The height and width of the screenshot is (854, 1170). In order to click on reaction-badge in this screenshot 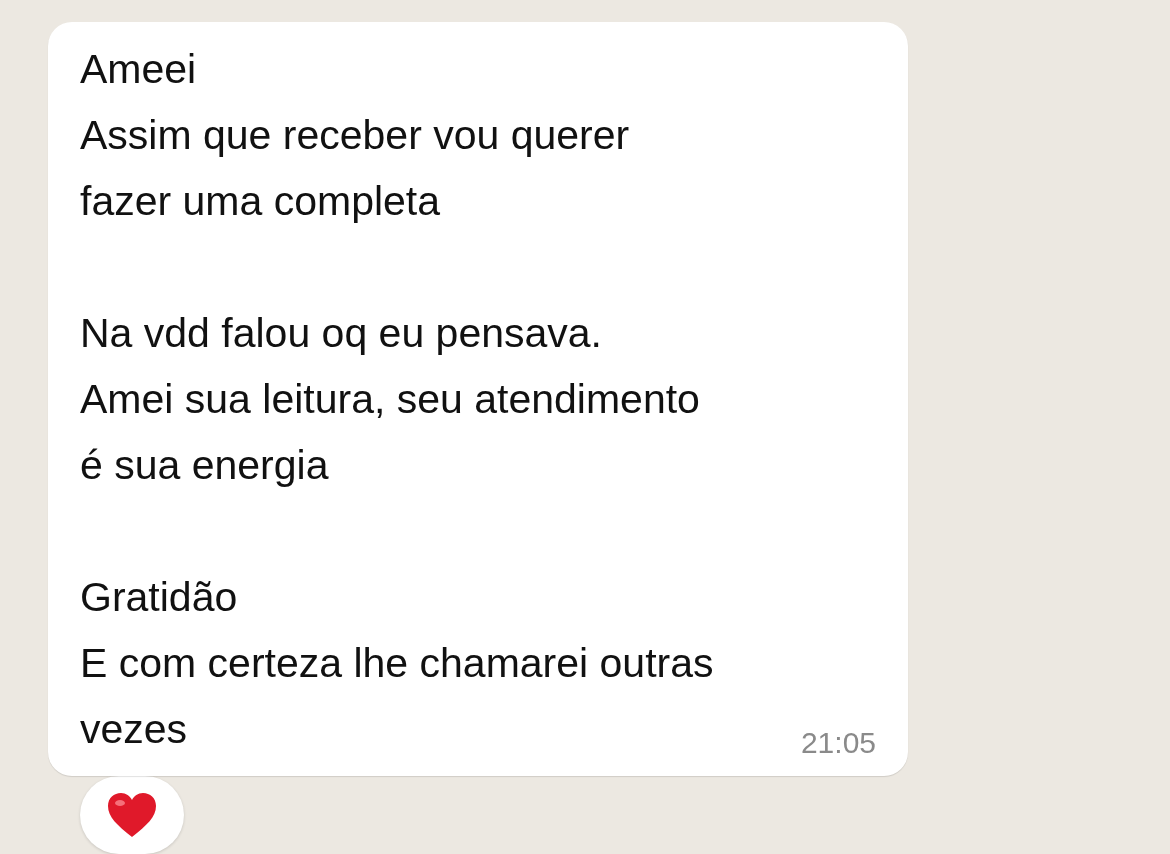, I will do `click(132, 815)`.